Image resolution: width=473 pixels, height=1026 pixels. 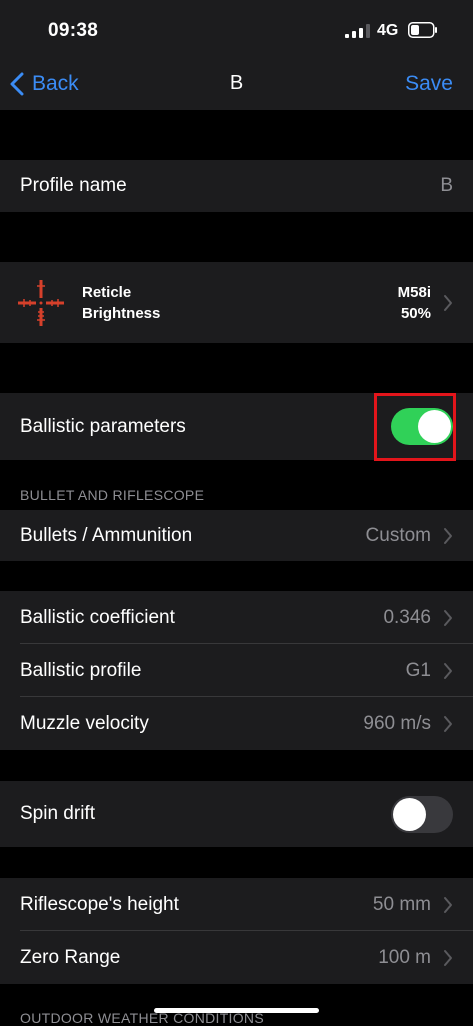 I want to click on zero-range-row: Zero Range 100 m, so click(x=236, y=957).